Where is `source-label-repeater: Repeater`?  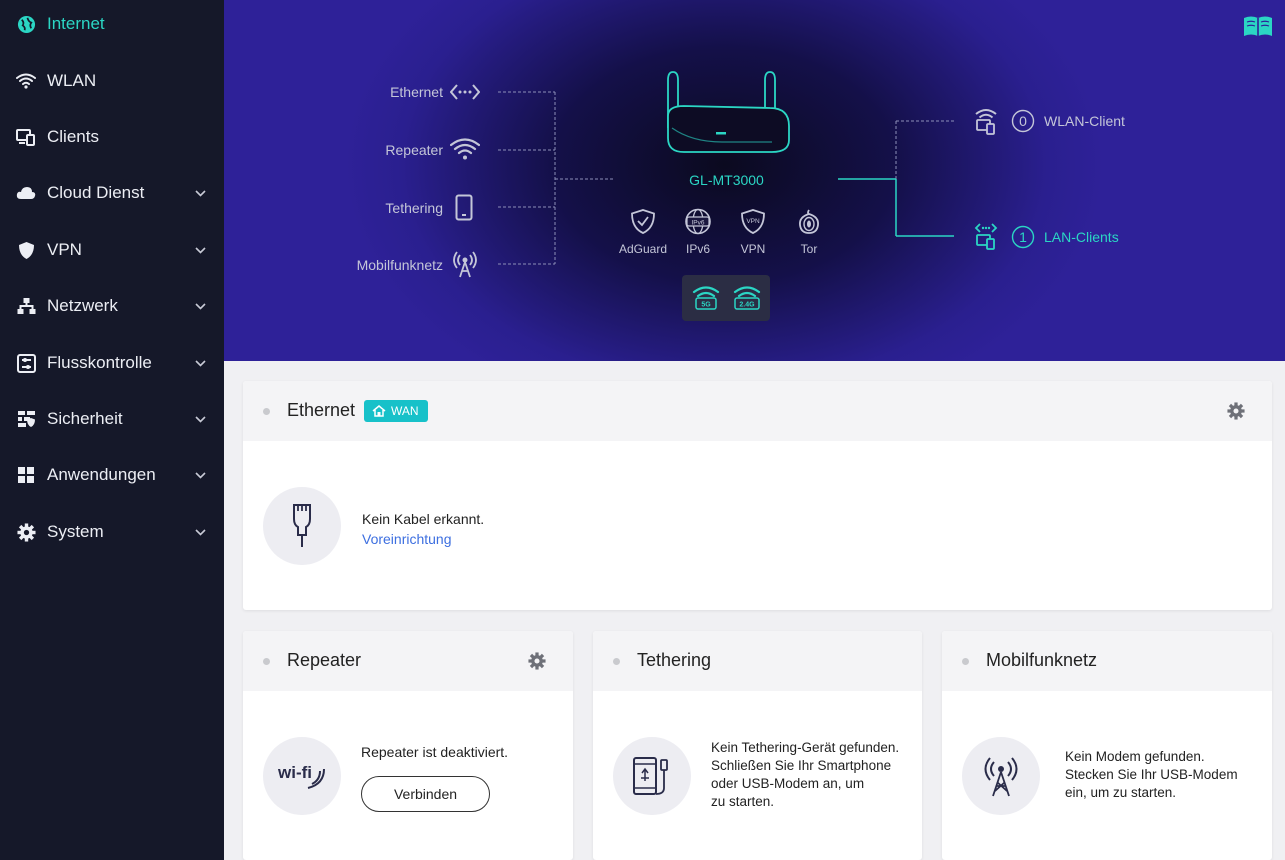 source-label-repeater: Repeater is located at coordinates (414, 150).